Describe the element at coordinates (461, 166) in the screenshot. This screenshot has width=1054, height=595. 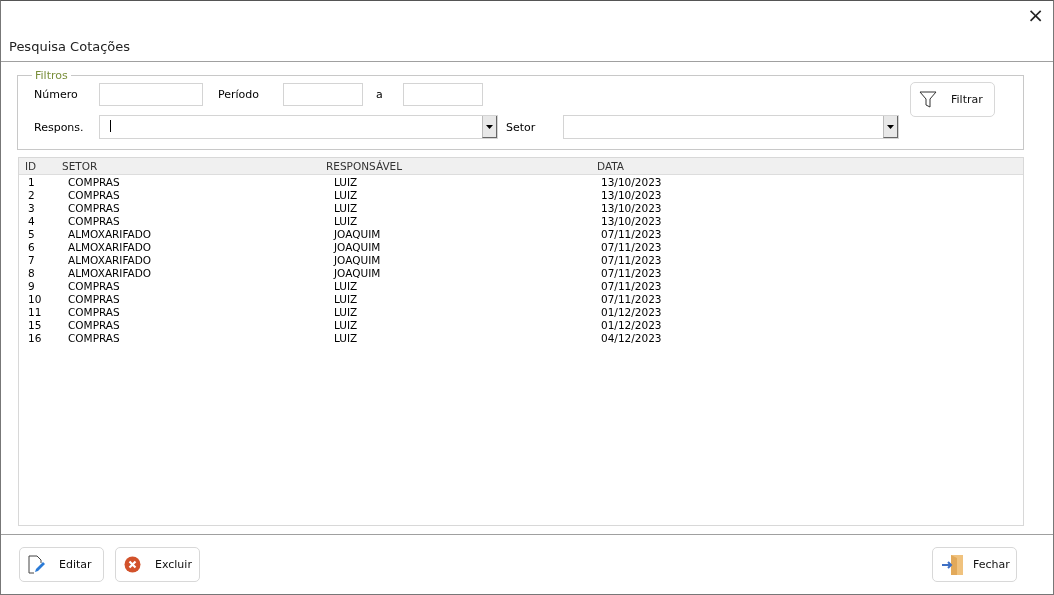
I see `column-header: RESPONSÁVEL` at that location.